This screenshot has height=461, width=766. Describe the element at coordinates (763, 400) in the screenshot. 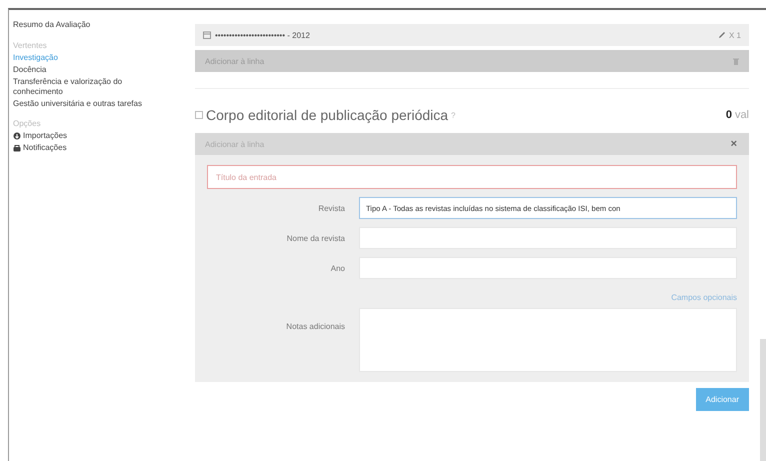

I see `scrollbar` at that location.